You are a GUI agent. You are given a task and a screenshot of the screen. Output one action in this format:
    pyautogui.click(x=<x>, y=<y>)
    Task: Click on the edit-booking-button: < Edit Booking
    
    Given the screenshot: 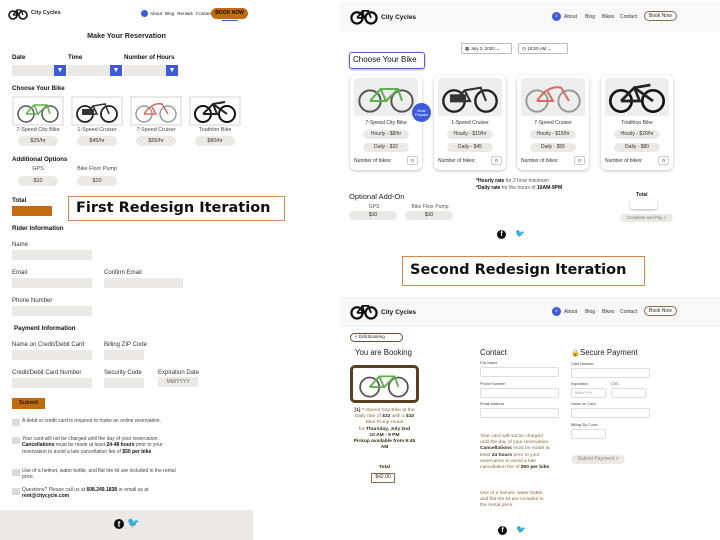 What is the action you would take?
    pyautogui.click(x=376, y=337)
    